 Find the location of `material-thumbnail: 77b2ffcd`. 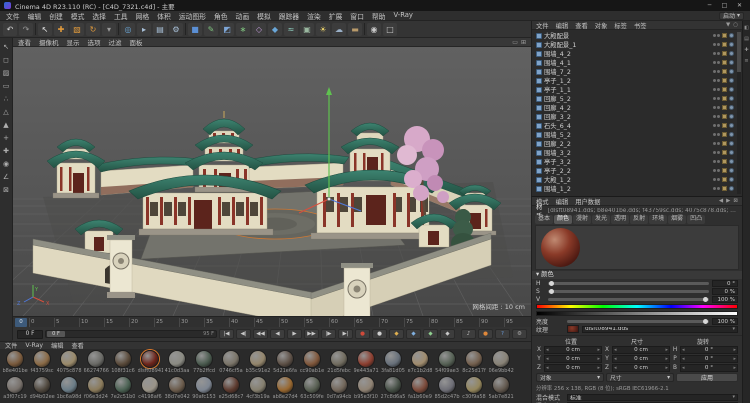

material-thumbnail: 77b2ffcd is located at coordinates (204, 363).